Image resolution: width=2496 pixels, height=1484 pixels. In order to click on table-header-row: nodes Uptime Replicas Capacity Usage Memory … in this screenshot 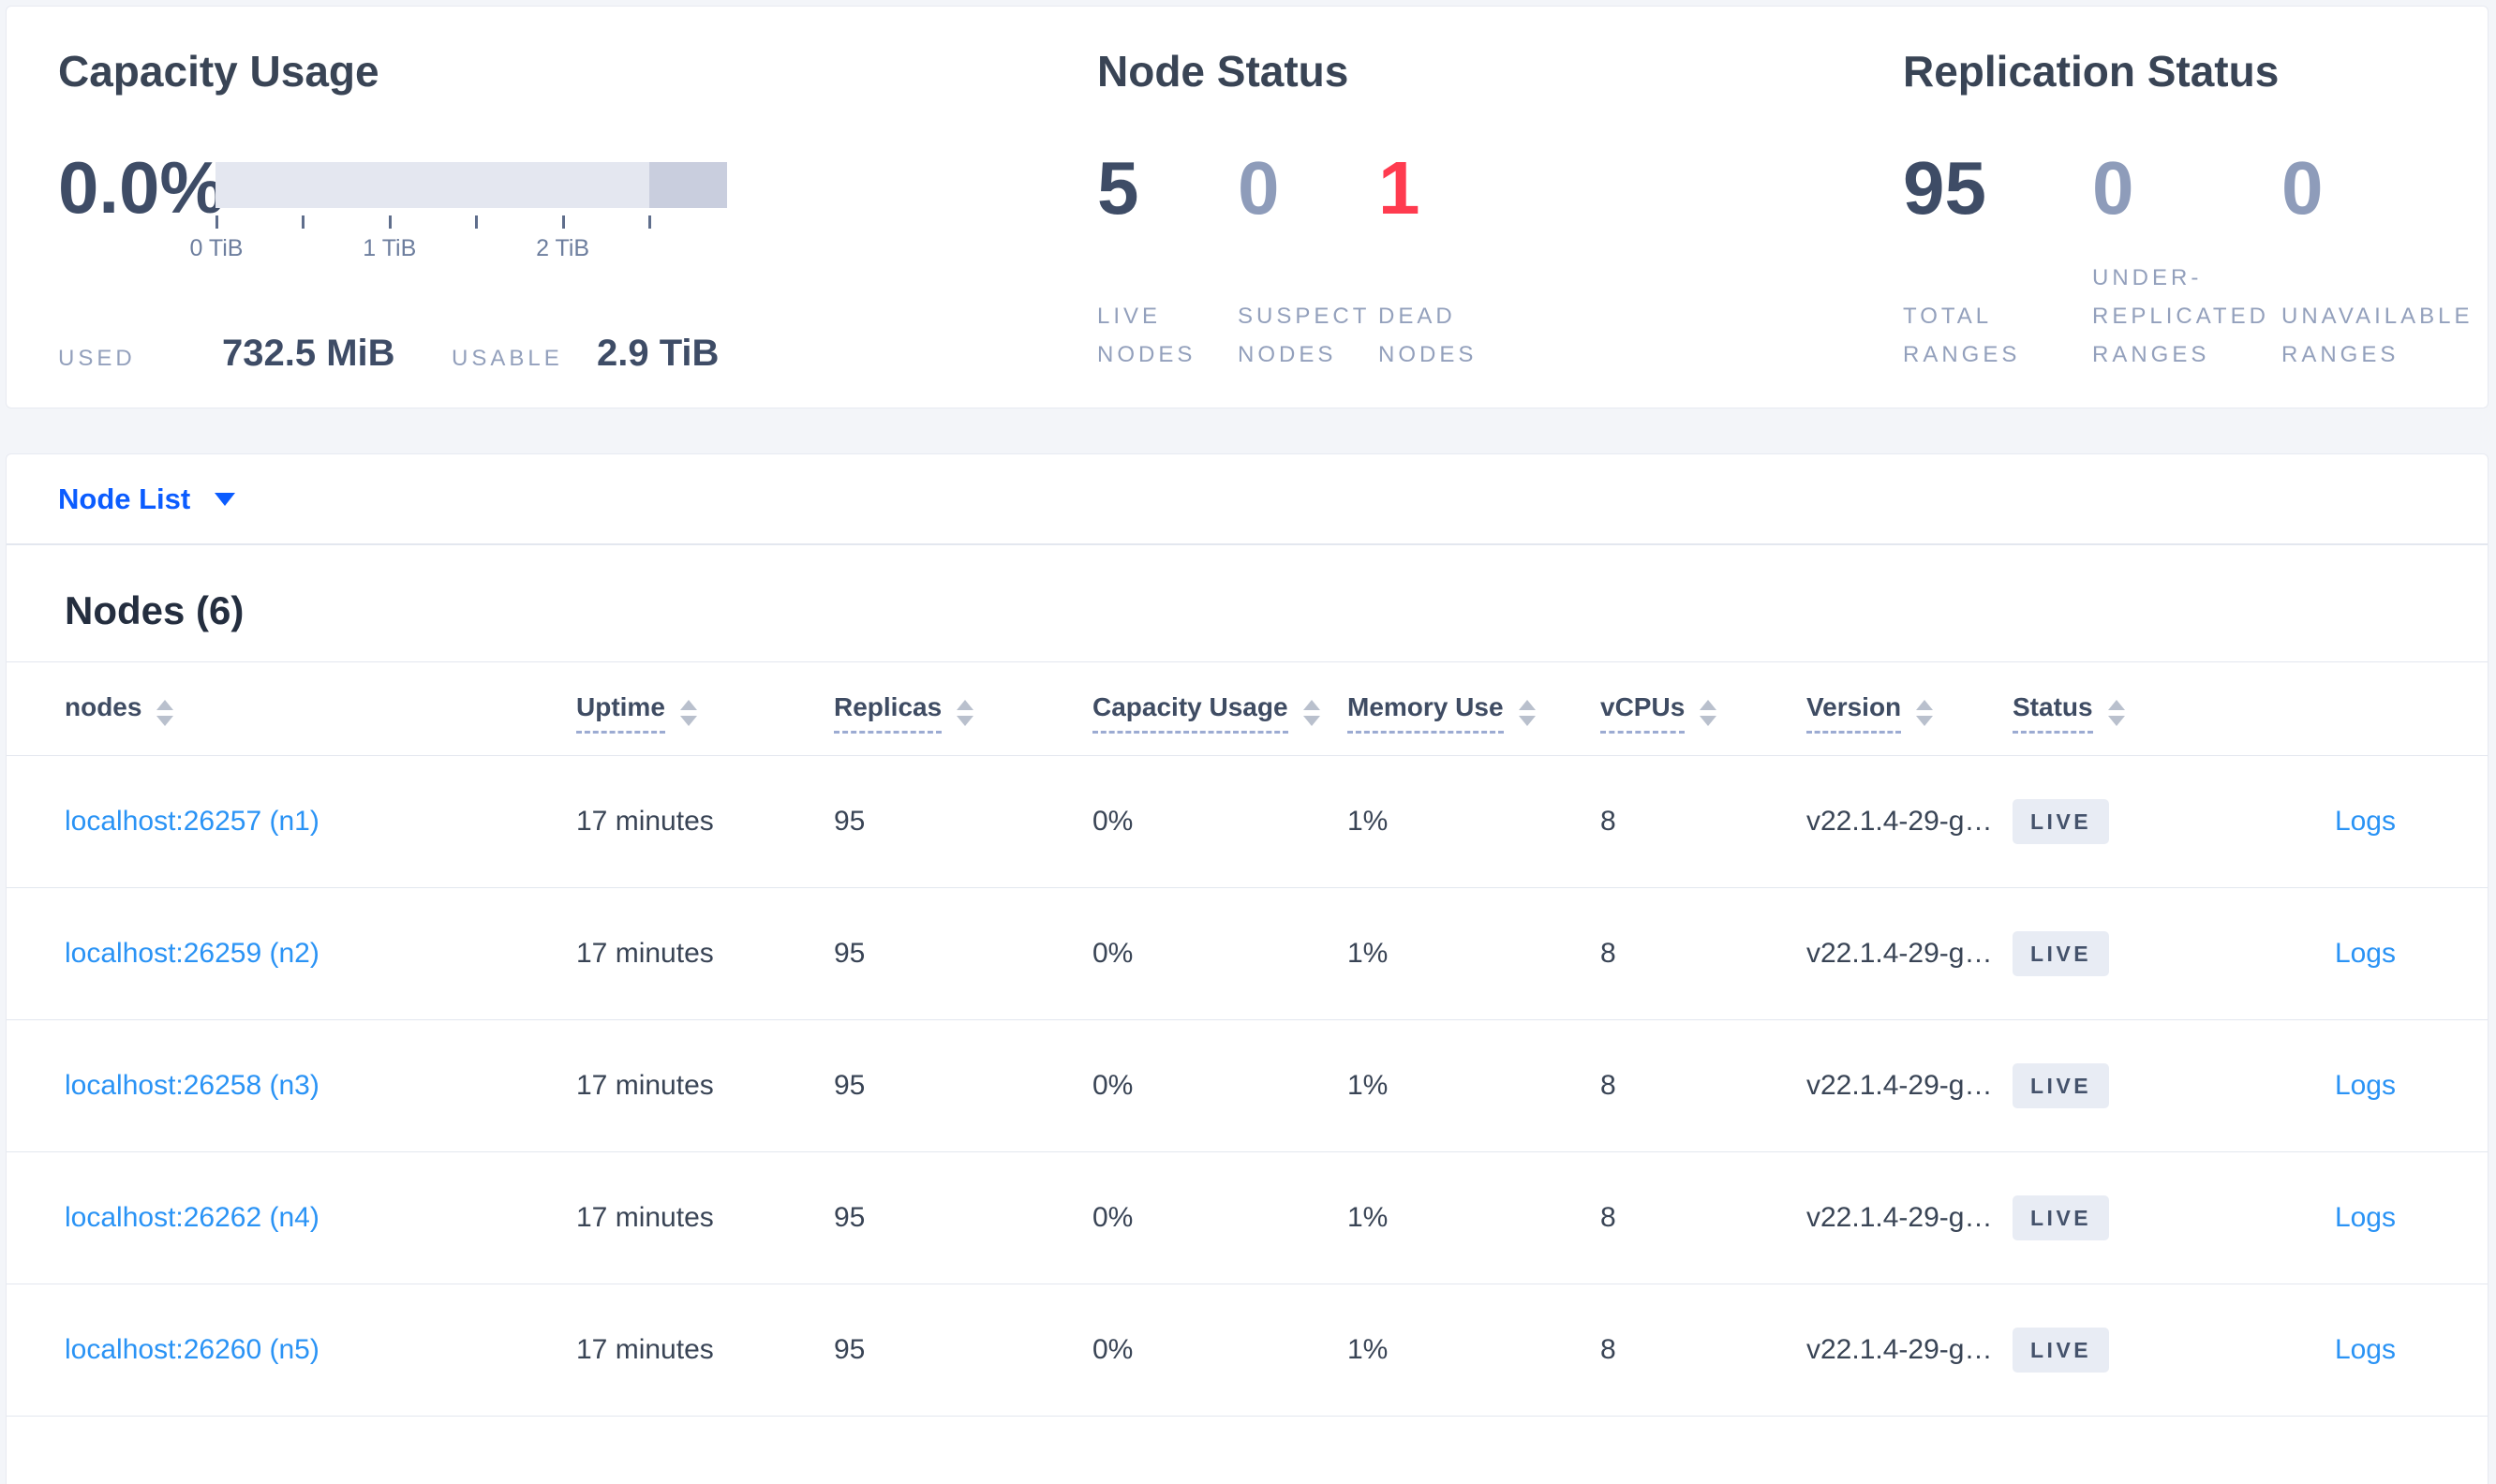, I will do `click(1247, 708)`.